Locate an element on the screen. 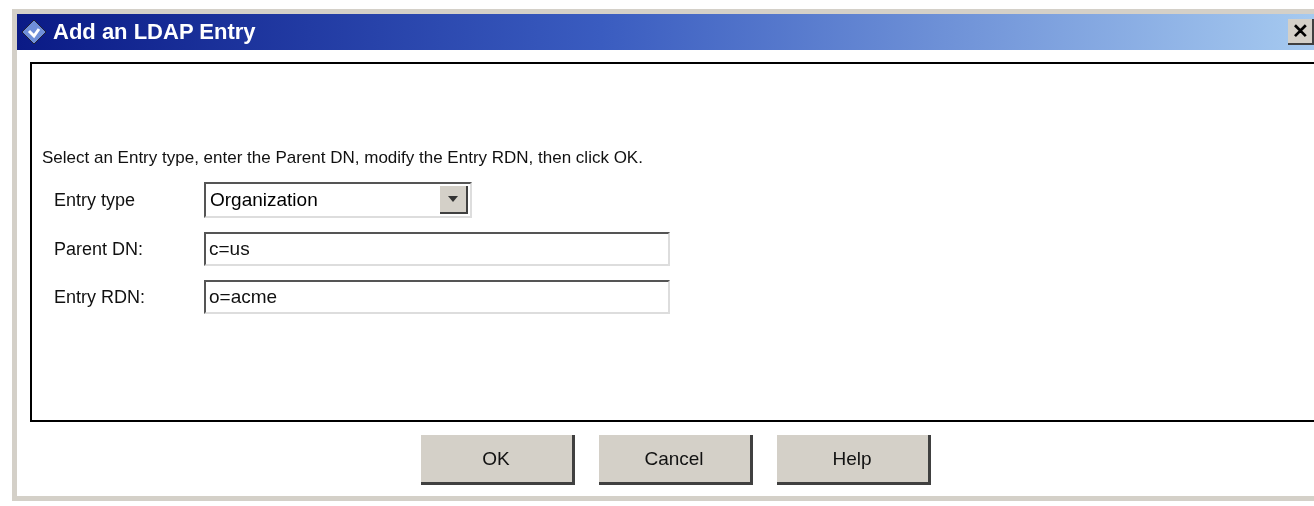  field-label: Entry RDN: is located at coordinates (100, 297).